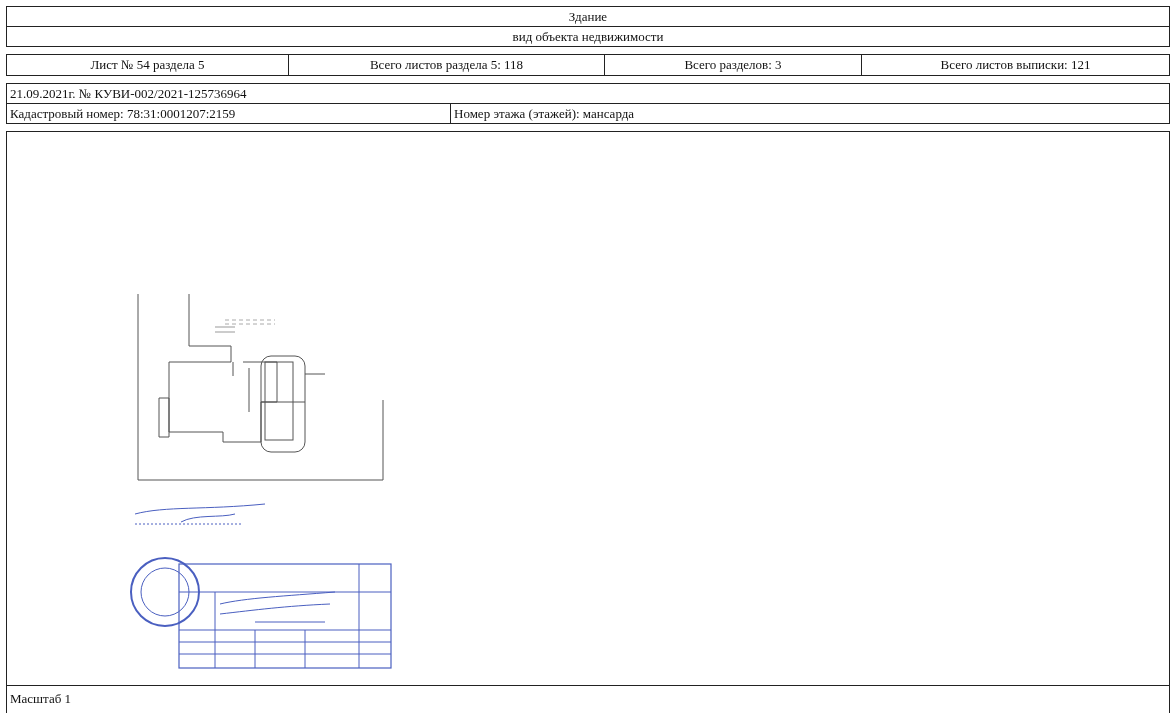 Image resolution: width=1176 pixels, height=713 pixels. What do you see at coordinates (588, 17) in the screenshot?
I see `object-type: Здание` at bounding box center [588, 17].